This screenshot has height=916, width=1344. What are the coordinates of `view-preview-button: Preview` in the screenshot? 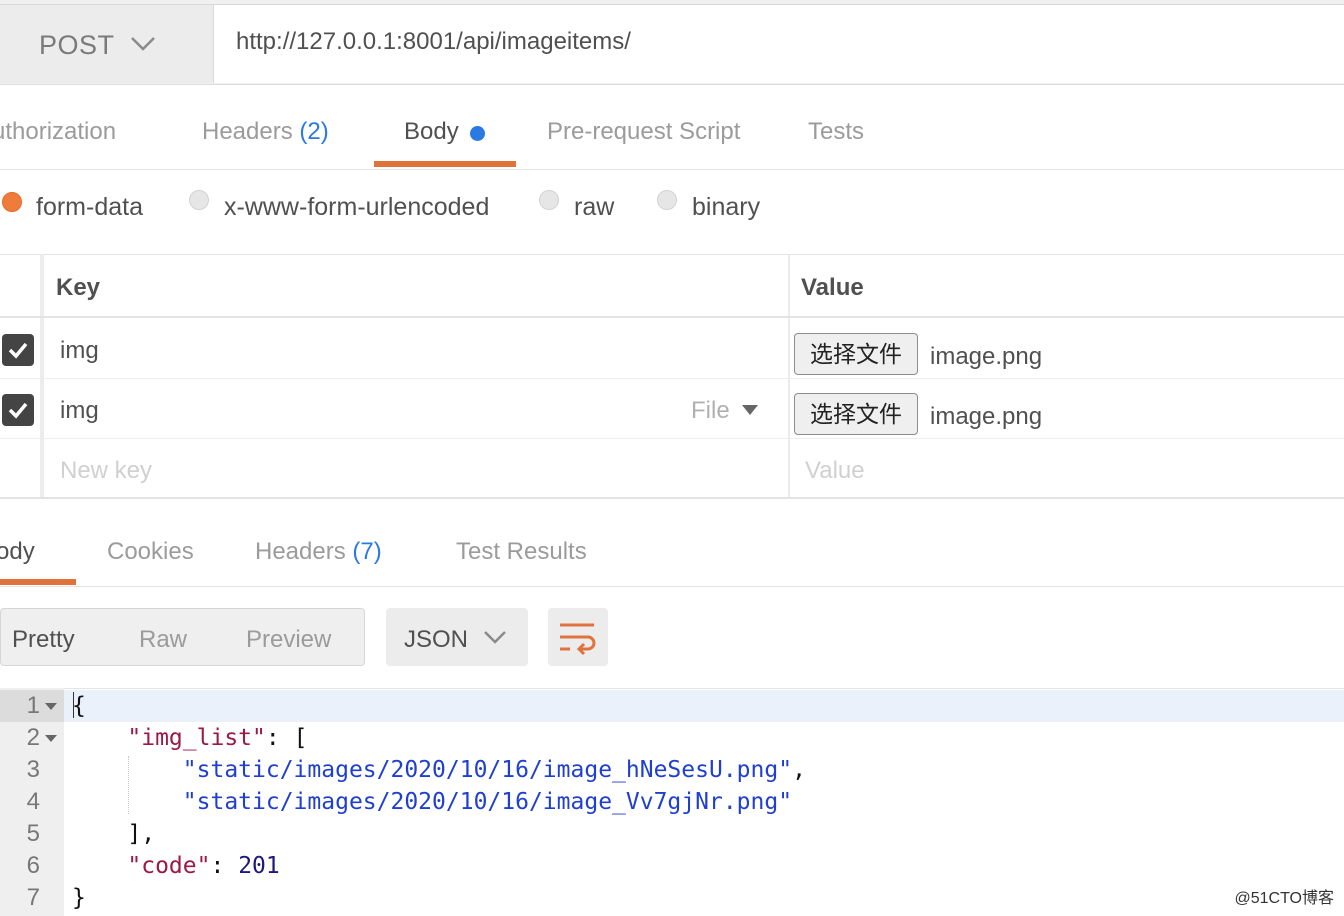 It's located at (288, 640).